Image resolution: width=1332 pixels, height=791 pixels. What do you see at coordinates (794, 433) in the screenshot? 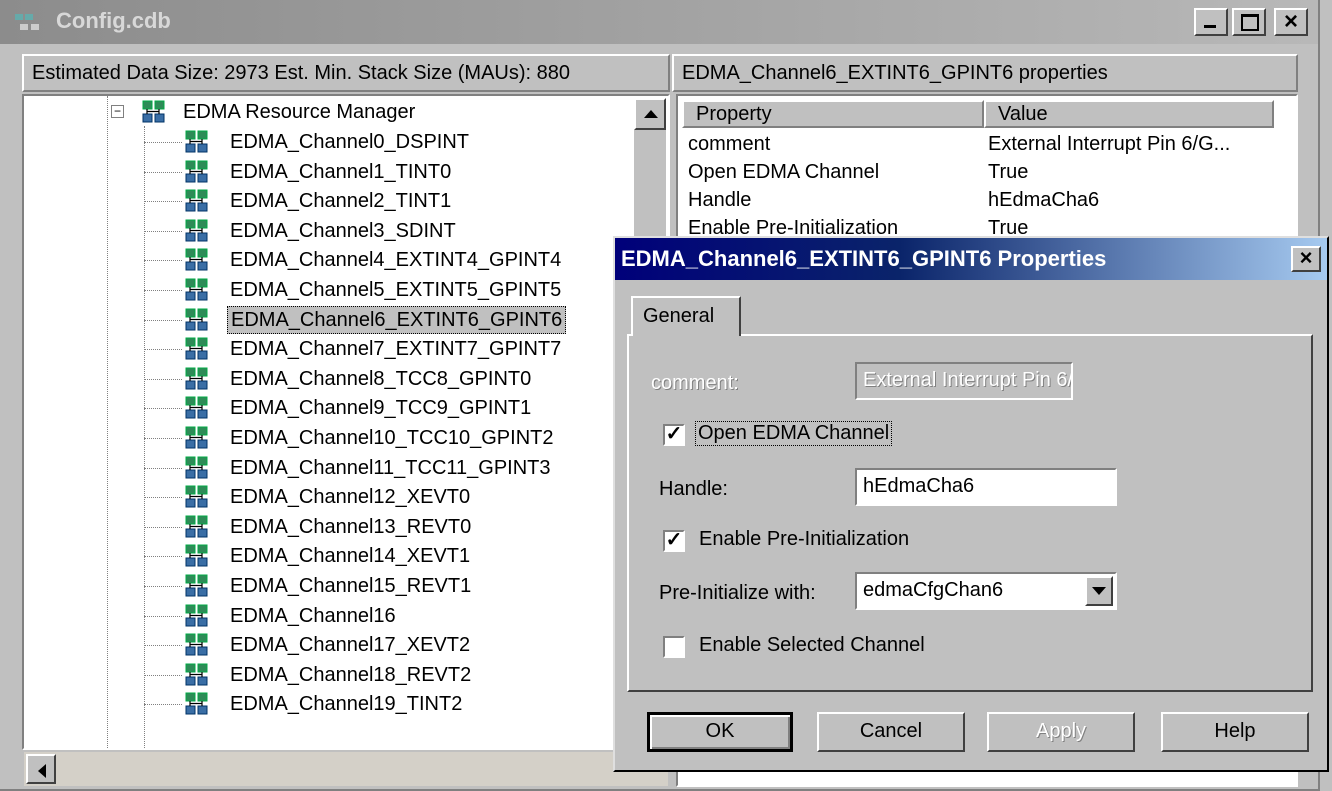
I see `open-edma-channel-label: Open EDMA Channel` at bounding box center [794, 433].